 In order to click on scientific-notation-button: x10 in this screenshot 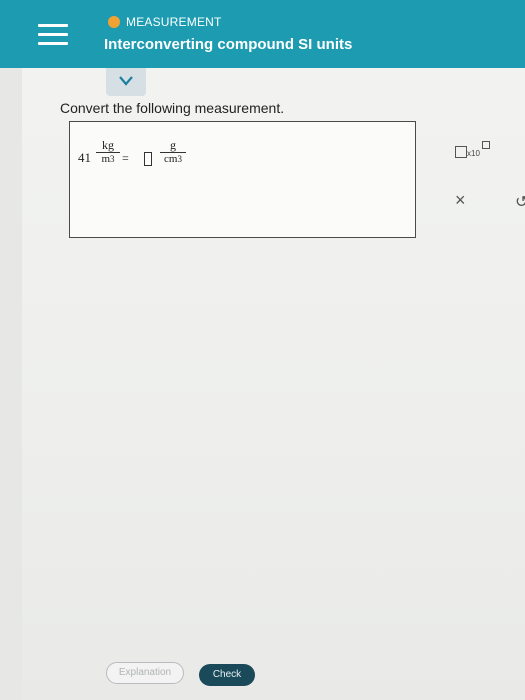, I will do `click(471, 152)`.